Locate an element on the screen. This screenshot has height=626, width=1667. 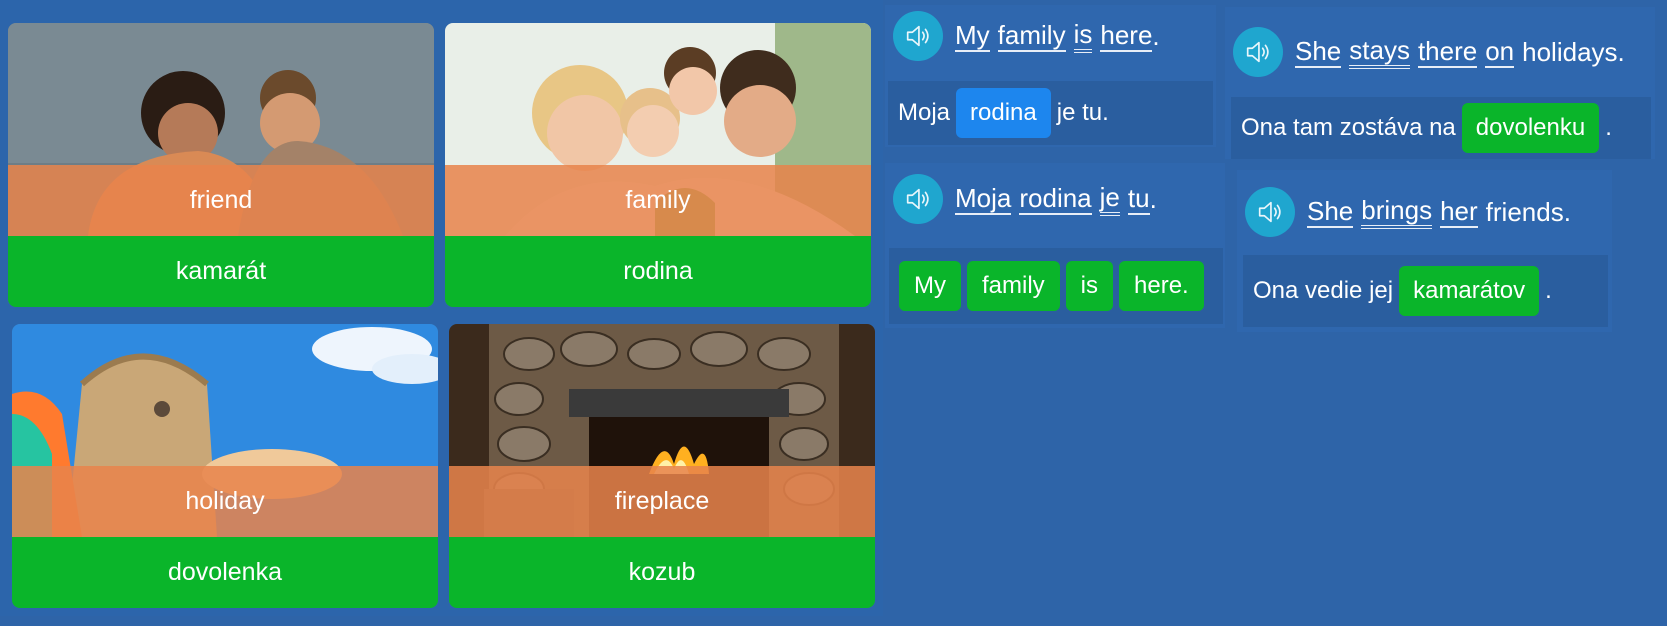
answer-tiles: My family is here. is located at coordinates (1056, 286).